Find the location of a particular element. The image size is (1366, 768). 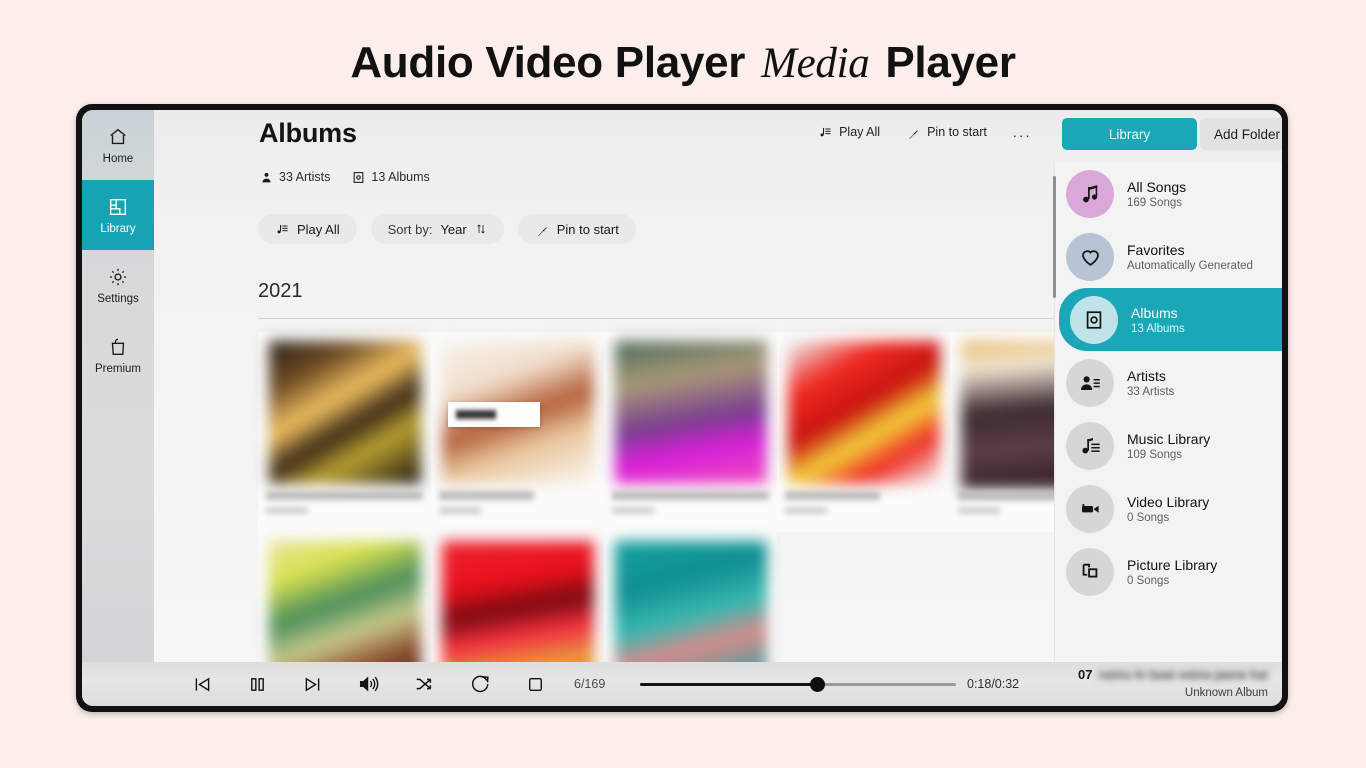

library-item-title: Favorites is located at coordinates (1156, 249).